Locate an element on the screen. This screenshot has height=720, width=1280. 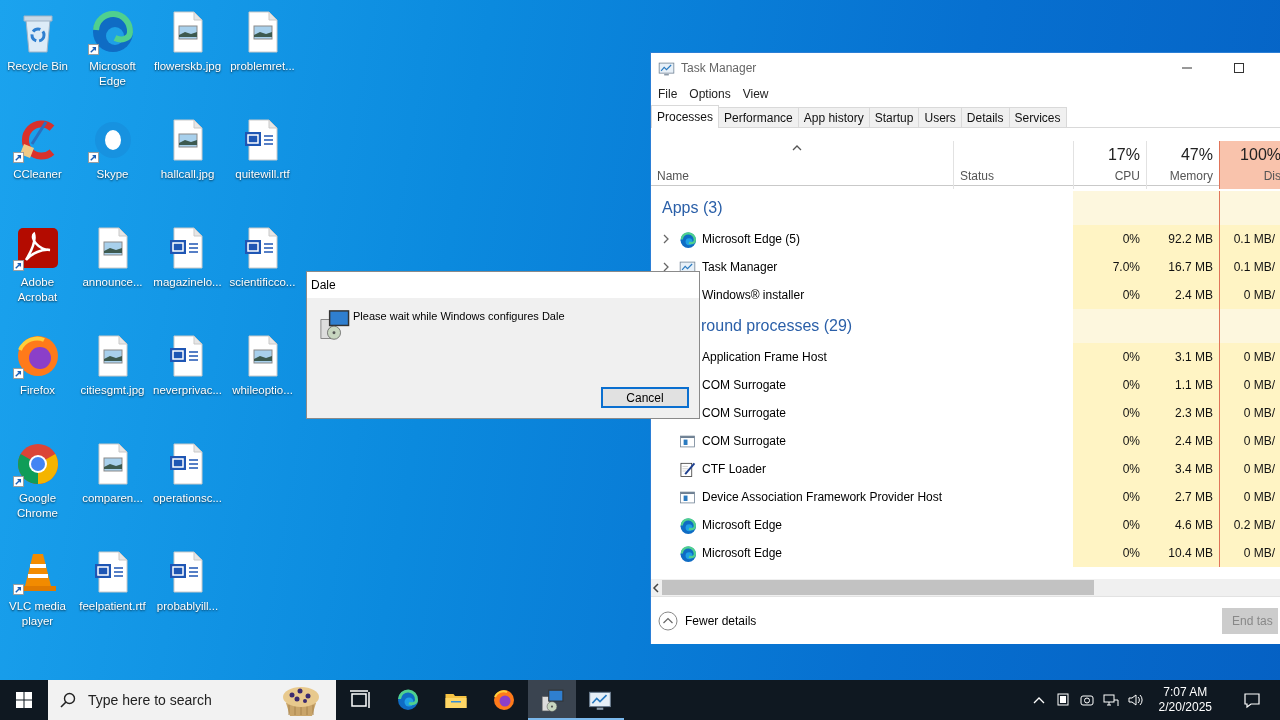
chart-monitor-icon is located at coordinates (666, 68).